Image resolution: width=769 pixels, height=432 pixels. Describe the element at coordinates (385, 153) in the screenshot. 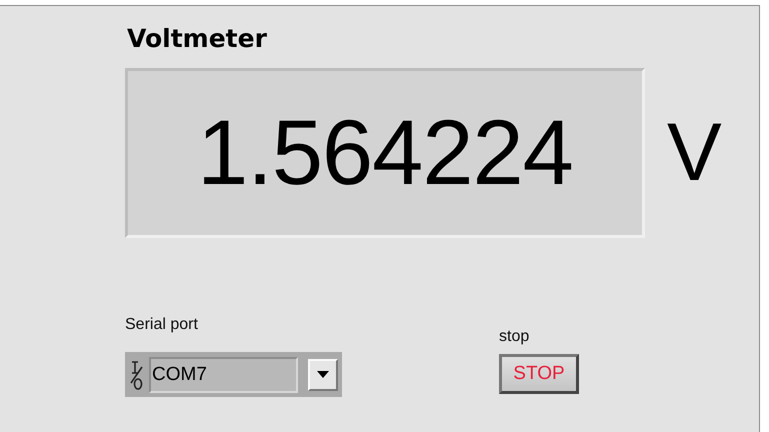

I see `voltage-reading: 1.564224` at that location.